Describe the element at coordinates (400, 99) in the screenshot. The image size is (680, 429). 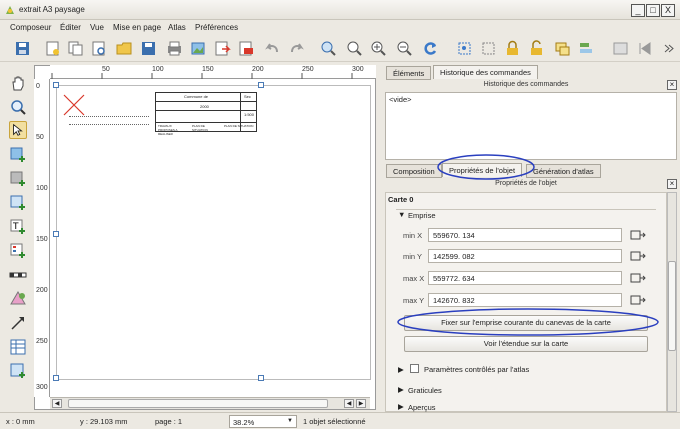
I see `history-item: <vide>` at that location.